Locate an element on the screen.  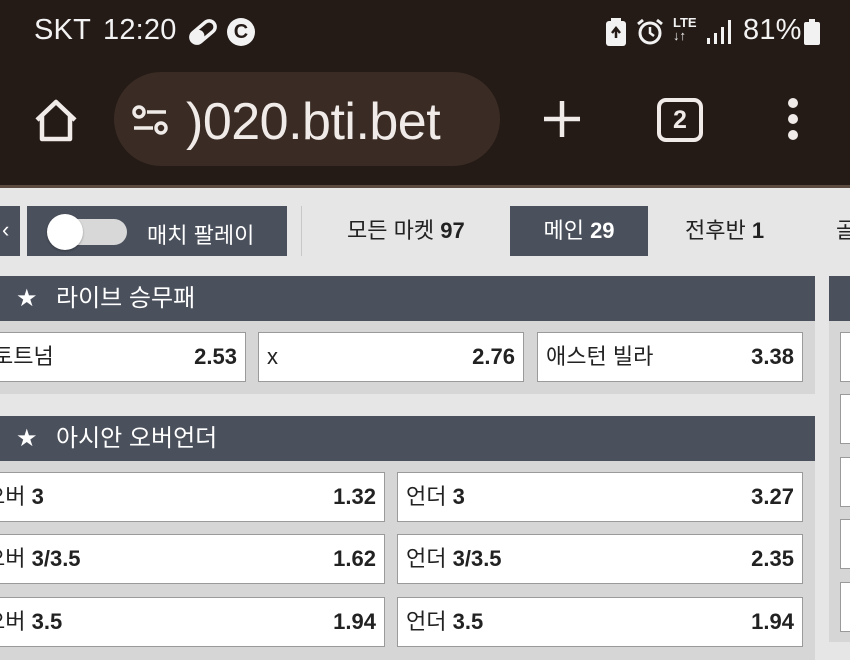
market-title: 아시안 오버언더 is located at coordinates (137, 438).